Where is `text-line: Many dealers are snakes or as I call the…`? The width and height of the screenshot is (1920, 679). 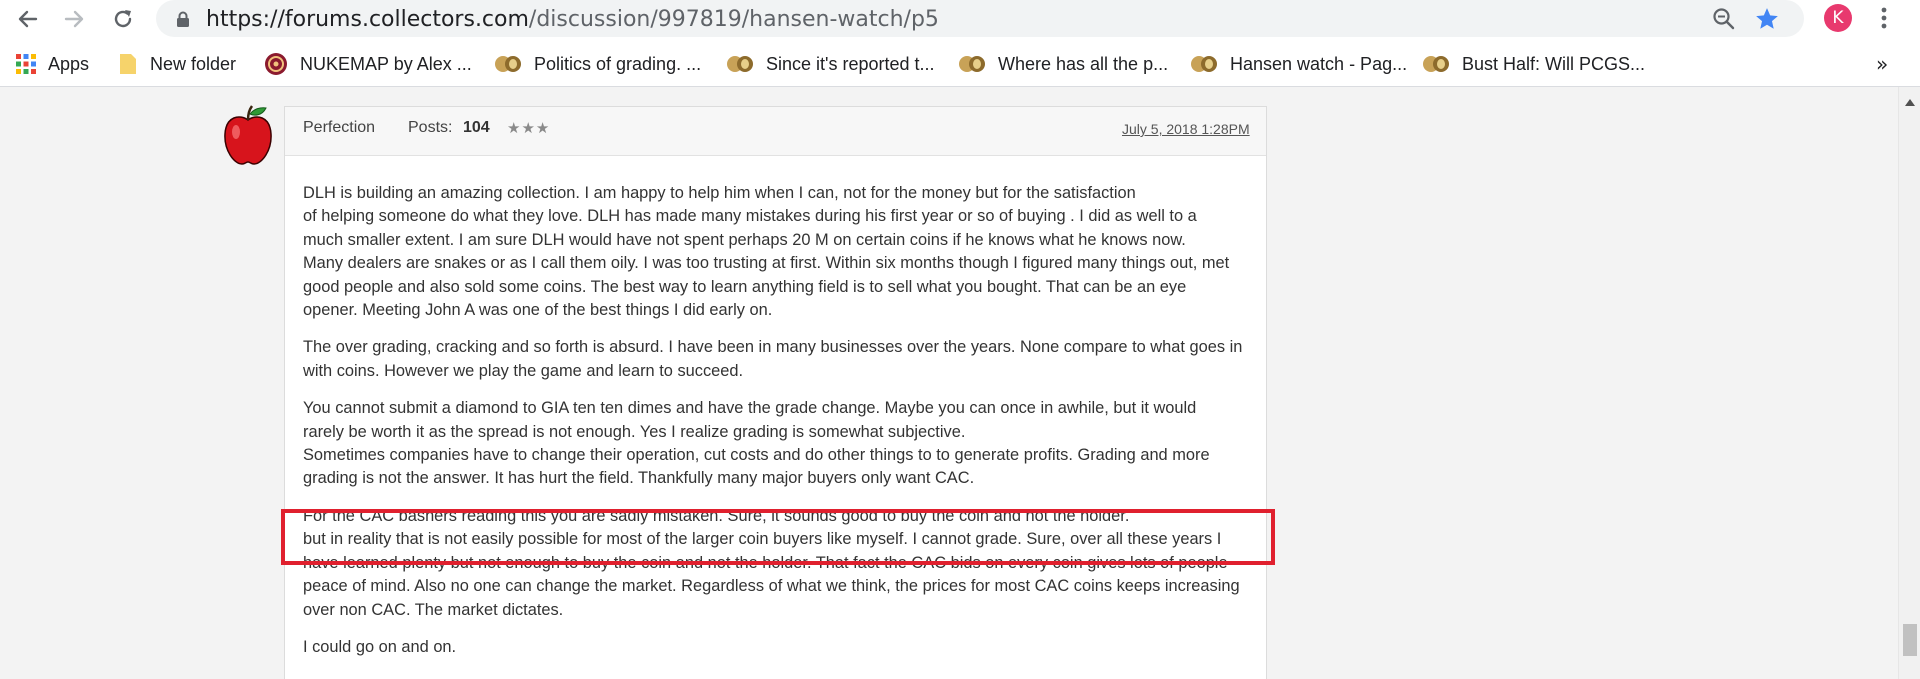 text-line: Many dealers are snakes or as I call the… is located at coordinates (766, 263).